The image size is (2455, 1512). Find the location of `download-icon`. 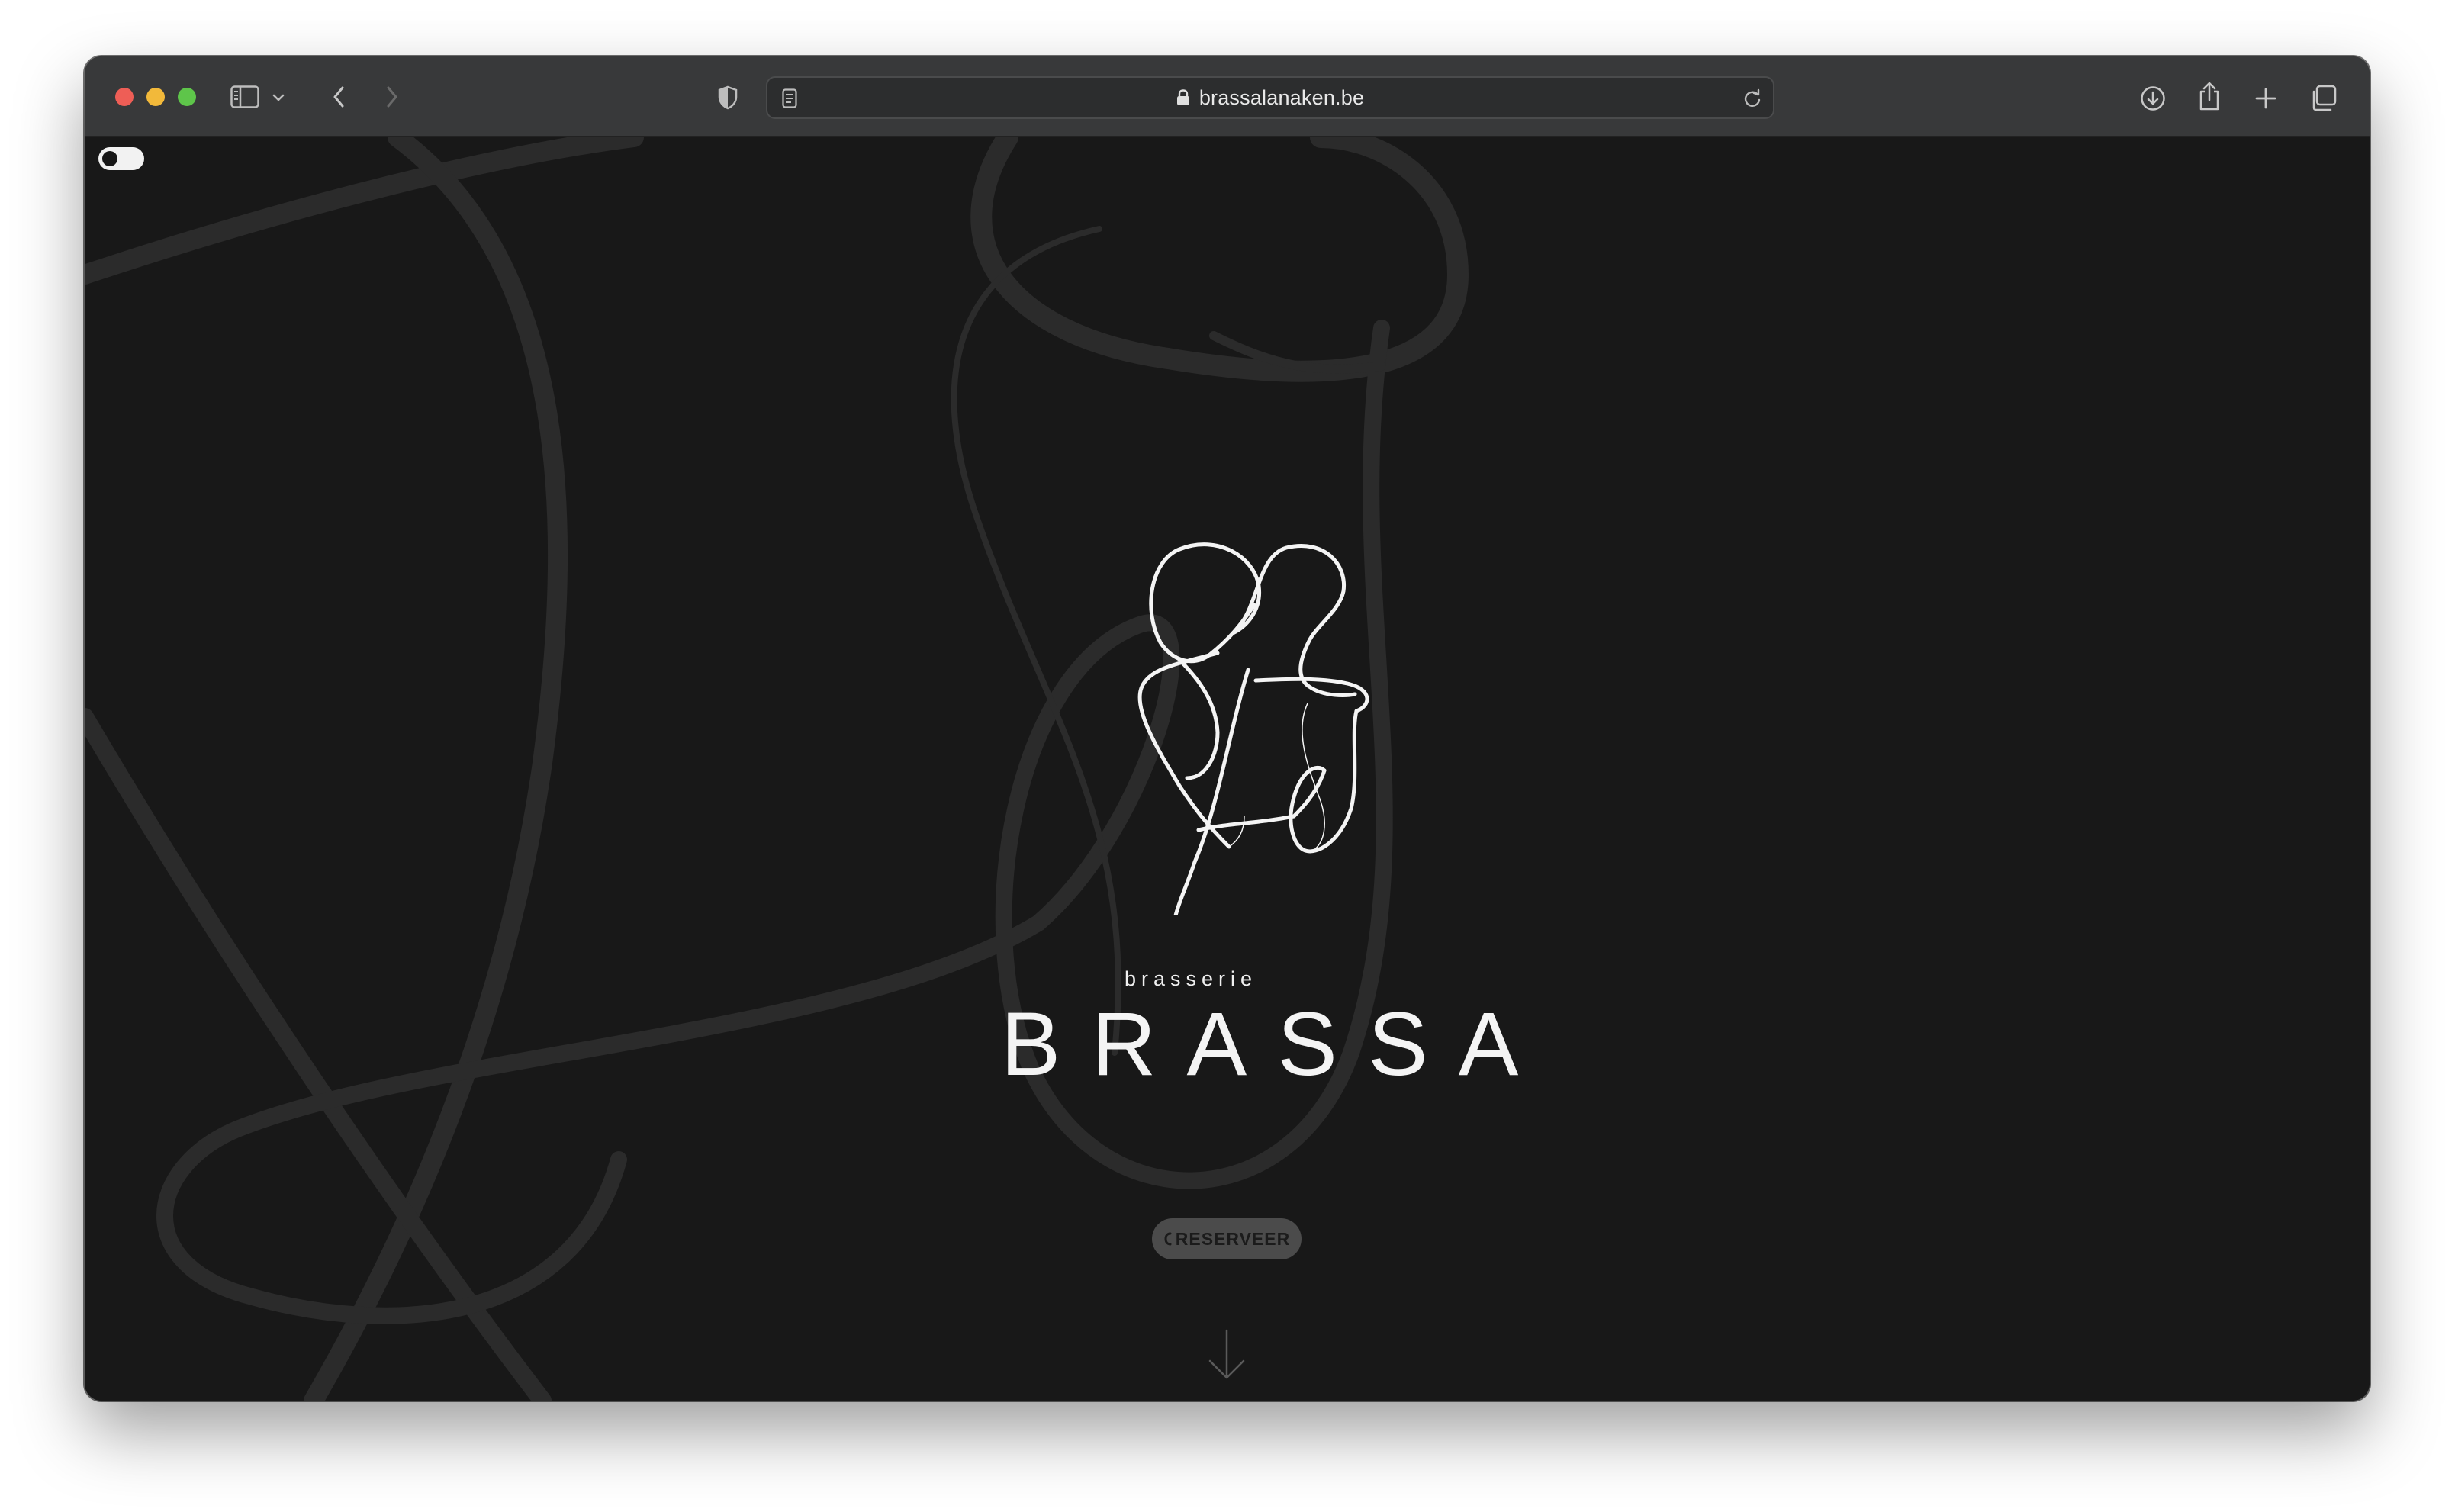

download-icon is located at coordinates (2152, 99).